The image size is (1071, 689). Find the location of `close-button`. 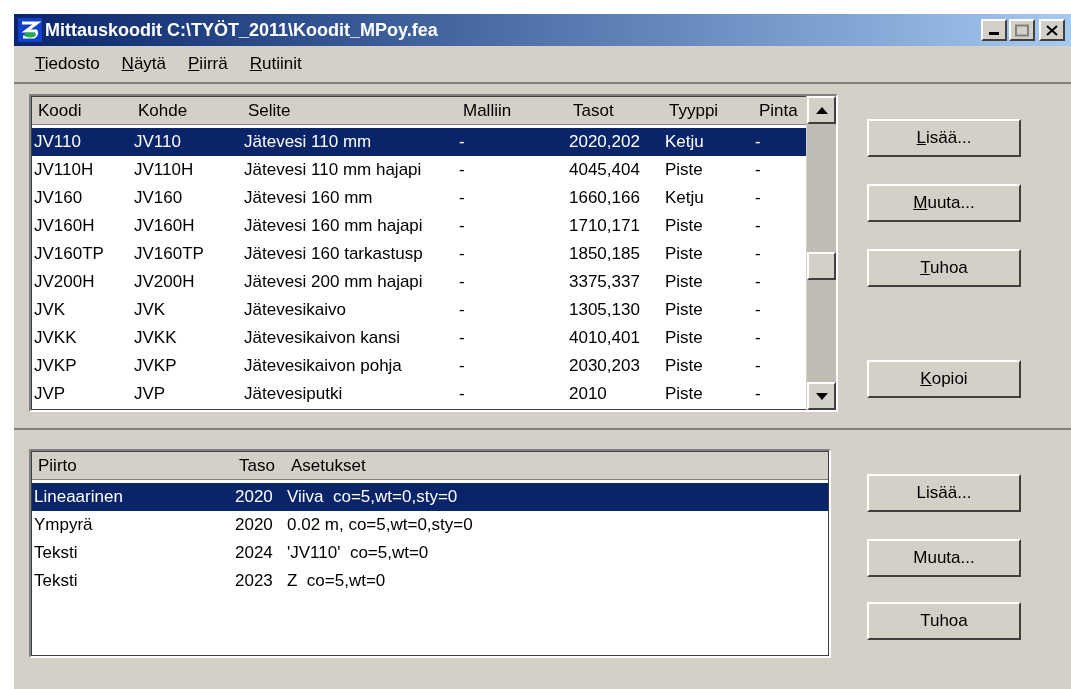

close-button is located at coordinates (1052, 30).